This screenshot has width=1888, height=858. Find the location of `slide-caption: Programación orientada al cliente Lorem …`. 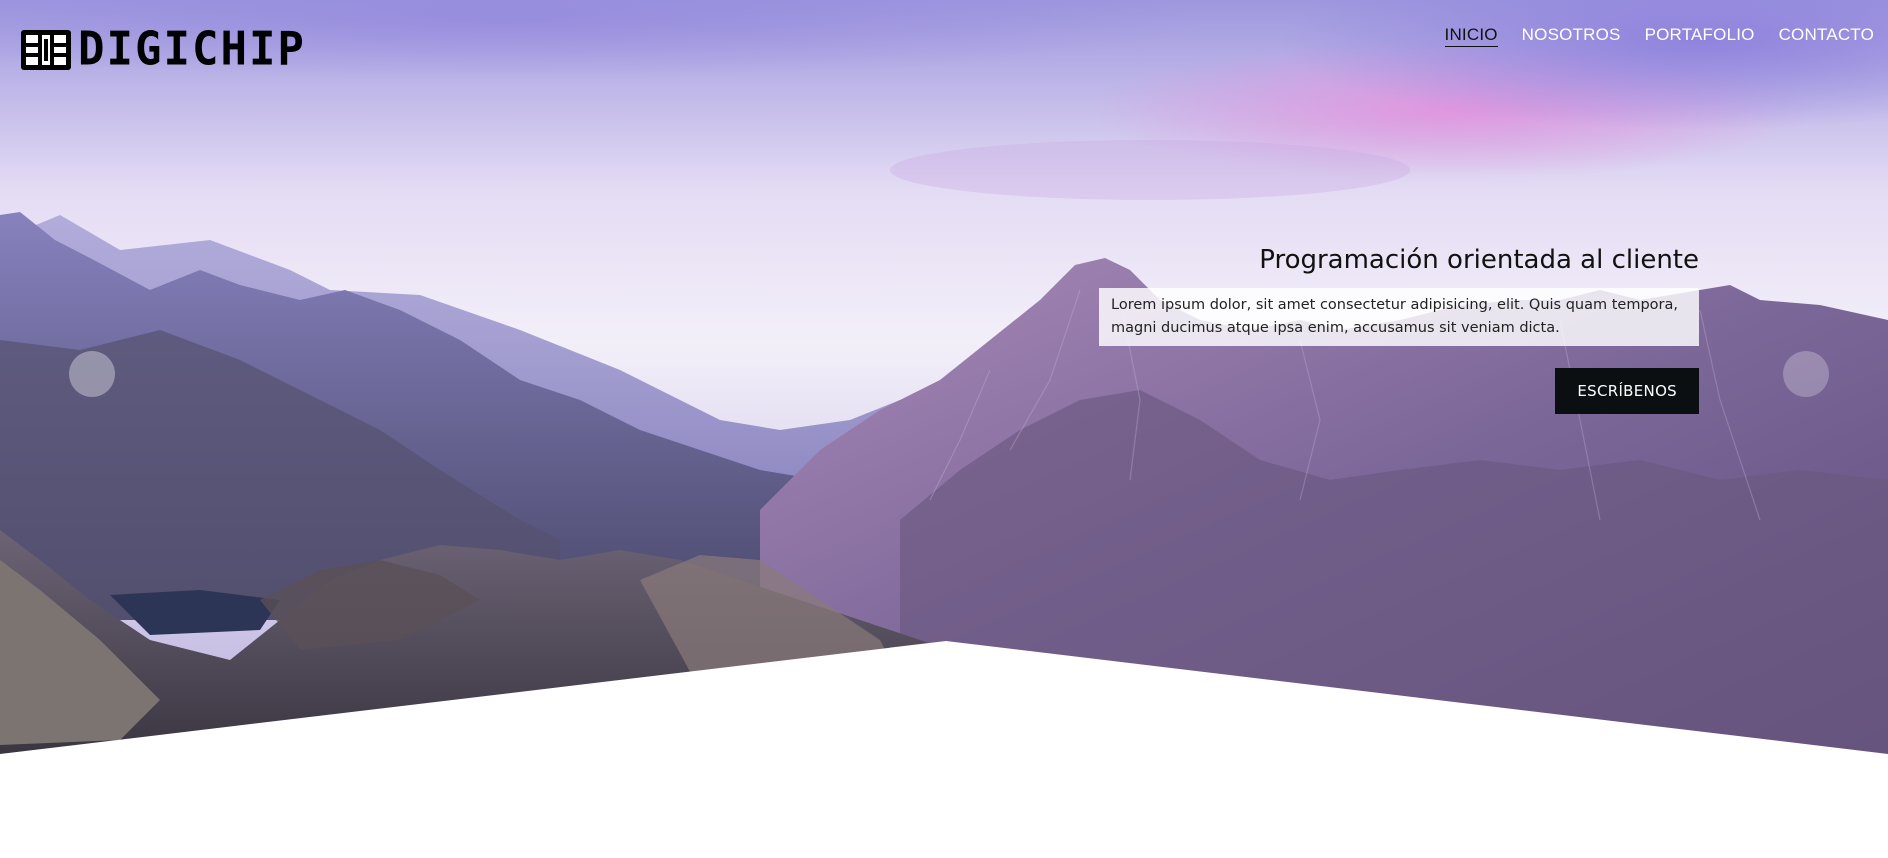

slide-caption: Programación orientada al cliente Lorem … is located at coordinates (1399, 328).